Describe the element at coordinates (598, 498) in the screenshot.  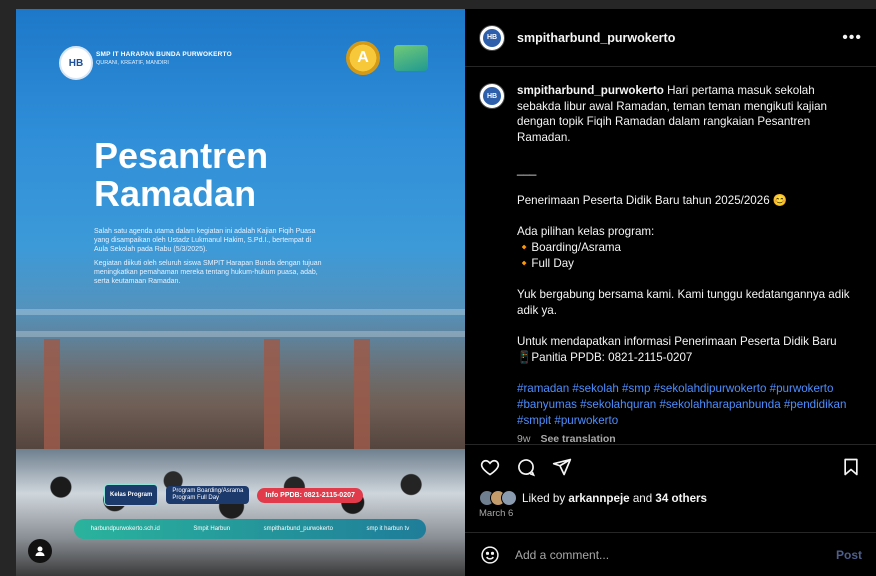
I see `liker-username: arkannpeje` at that location.